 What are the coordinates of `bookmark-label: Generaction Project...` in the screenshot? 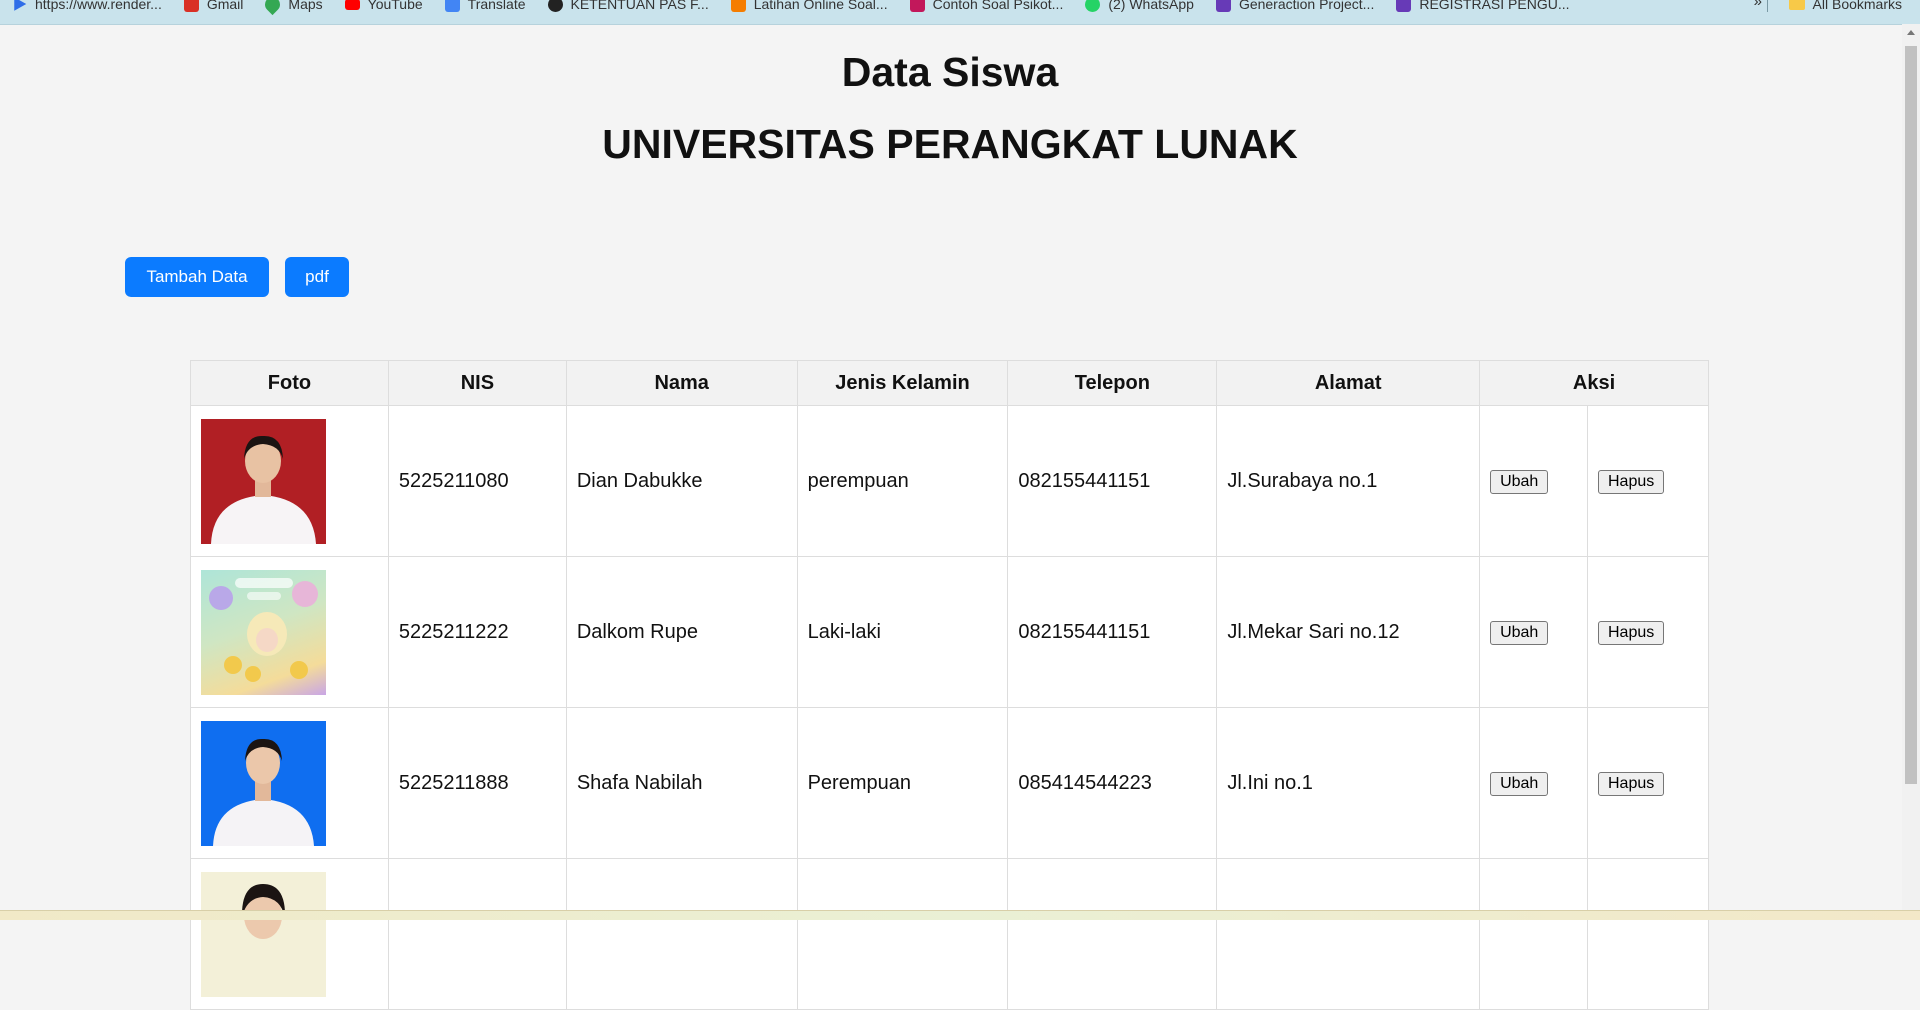 It's located at (1306, 6).